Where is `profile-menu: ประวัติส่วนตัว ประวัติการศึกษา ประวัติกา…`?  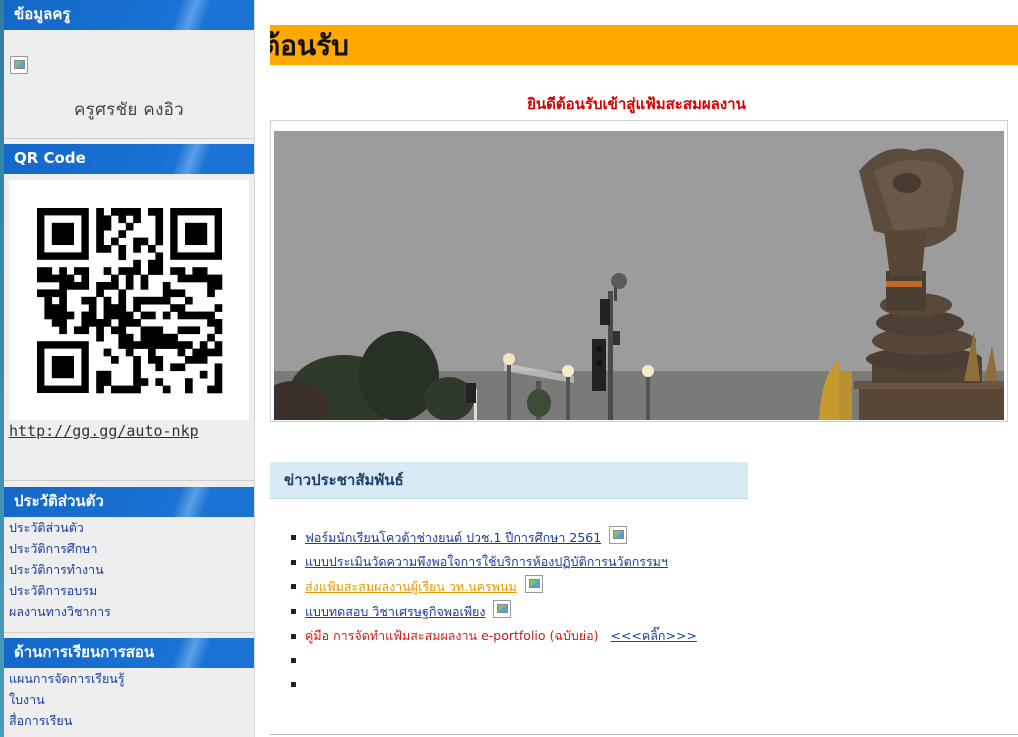 profile-menu: ประวัติส่วนตัว ประวัติการศึกษา ประวัติกา… is located at coordinates (60, 569).